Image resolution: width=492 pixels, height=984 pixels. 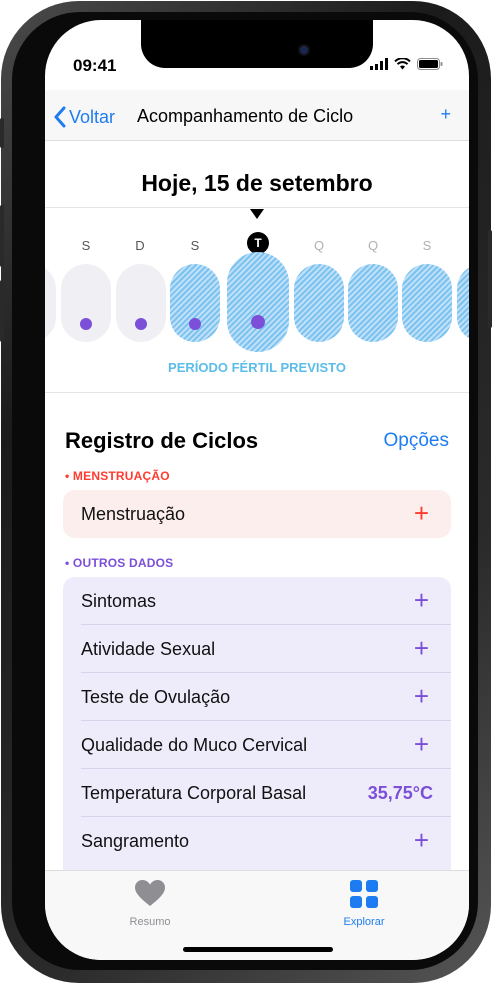 I want to click on row-label: Temperatura Corporal Basal, so click(x=194, y=793).